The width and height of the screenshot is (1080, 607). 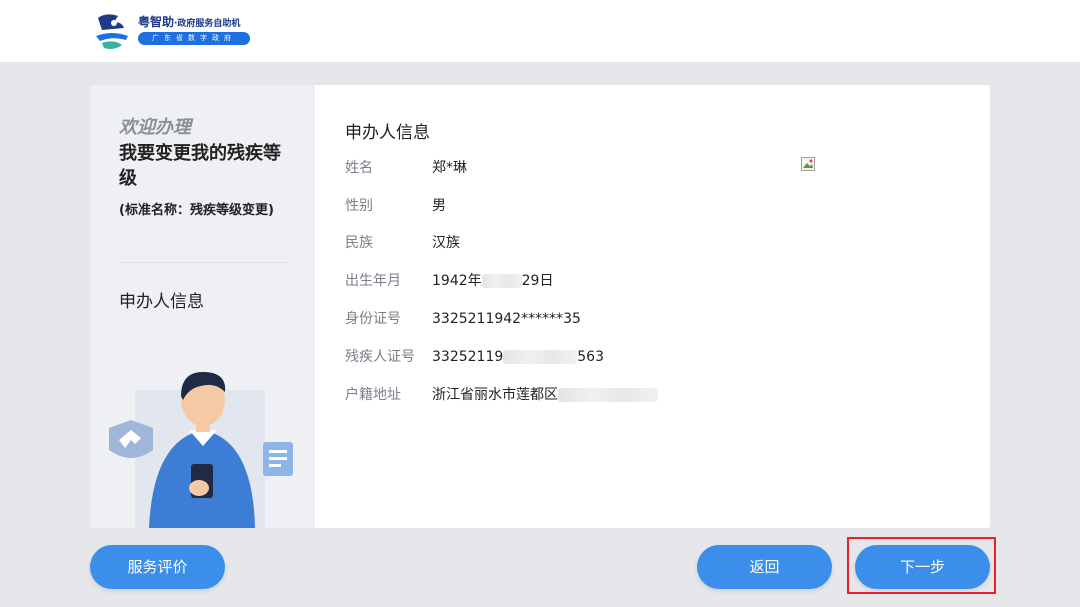 What do you see at coordinates (196, 210) in the screenshot?
I see `service-standard-name: (标准名称：残疾等级变更)` at bounding box center [196, 210].